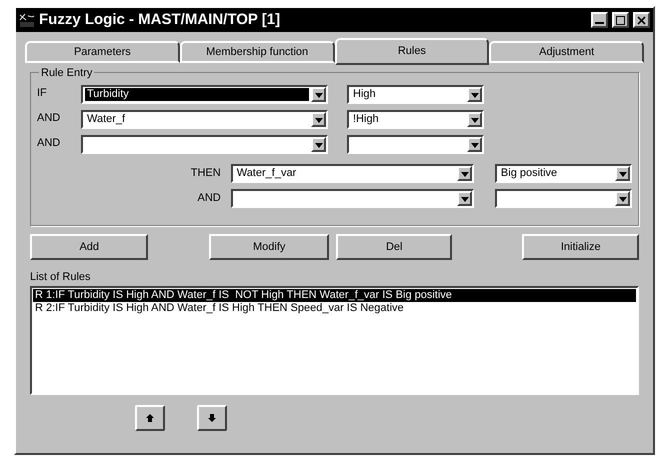 The height and width of the screenshot is (460, 667). What do you see at coordinates (415, 119) in the screenshot?
I see `dropdown-field: !High` at bounding box center [415, 119].